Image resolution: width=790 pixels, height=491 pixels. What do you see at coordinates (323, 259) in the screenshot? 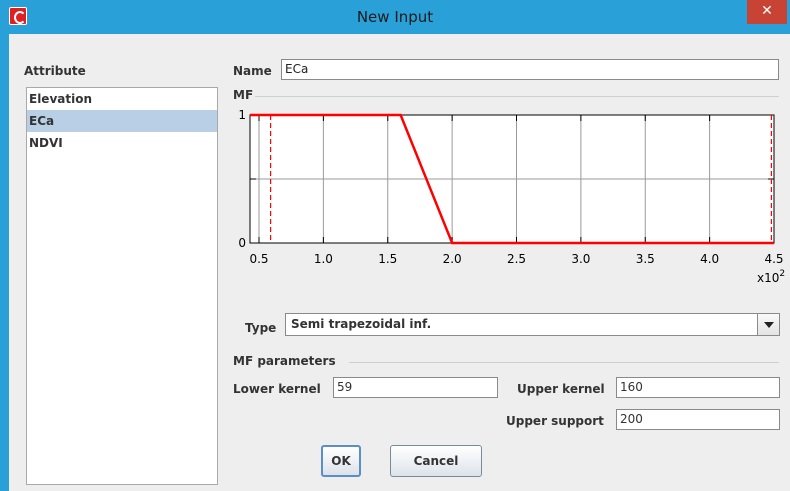
I see `x-tick-label-1: 1.0` at bounding box center [323, 259].